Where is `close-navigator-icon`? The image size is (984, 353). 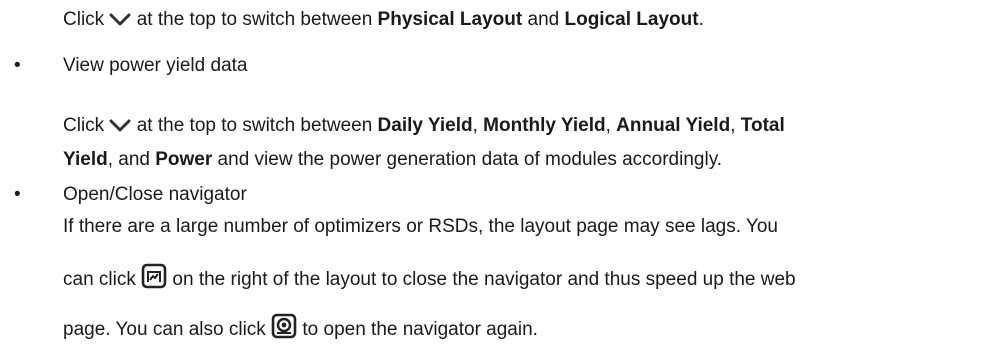
close-navigator-icon is located at coordinates (154, 276).